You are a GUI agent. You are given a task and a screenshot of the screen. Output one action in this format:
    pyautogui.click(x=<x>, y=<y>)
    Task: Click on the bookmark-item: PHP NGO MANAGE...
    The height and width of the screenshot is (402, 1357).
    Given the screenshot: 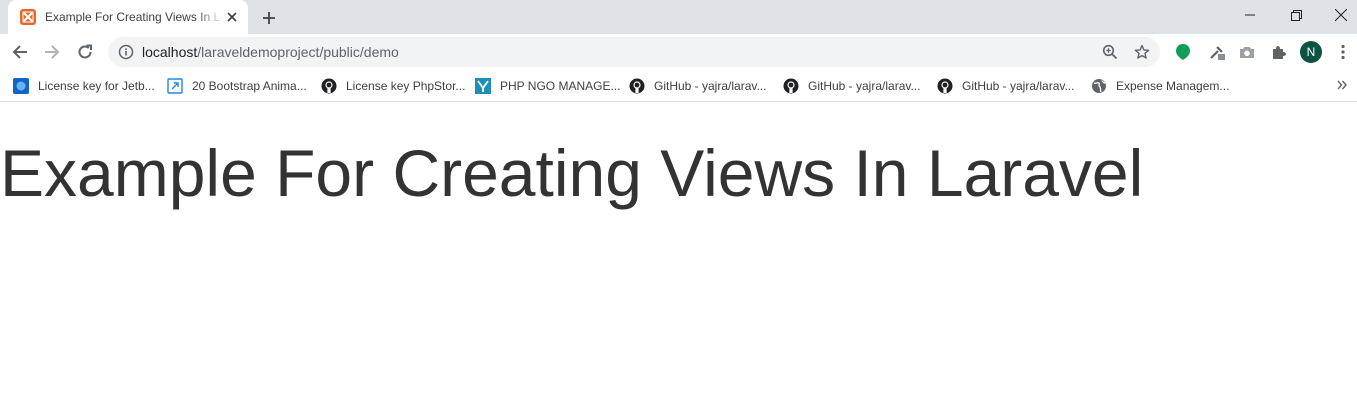 What is the action you would take?
    pyautogui.click(x=547, y=86)
    